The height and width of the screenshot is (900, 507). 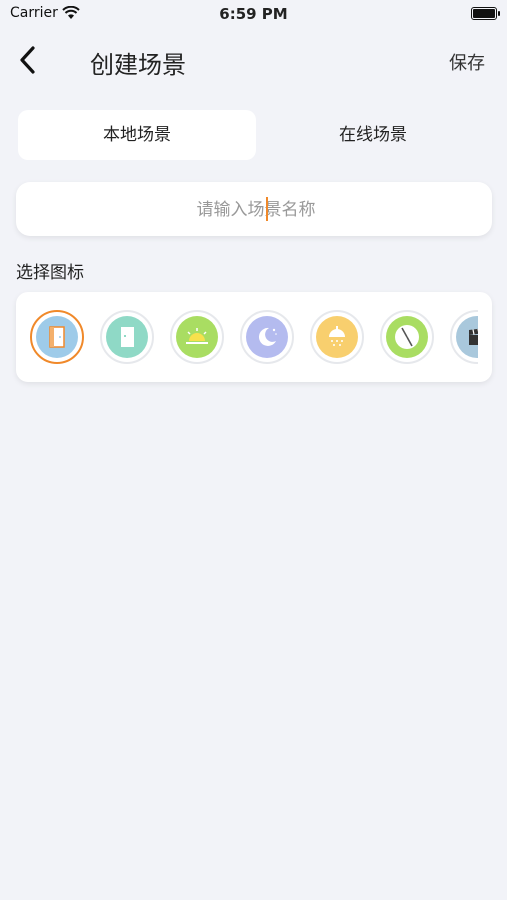 I want to click on icon-strip, so click(x=254, y=338).